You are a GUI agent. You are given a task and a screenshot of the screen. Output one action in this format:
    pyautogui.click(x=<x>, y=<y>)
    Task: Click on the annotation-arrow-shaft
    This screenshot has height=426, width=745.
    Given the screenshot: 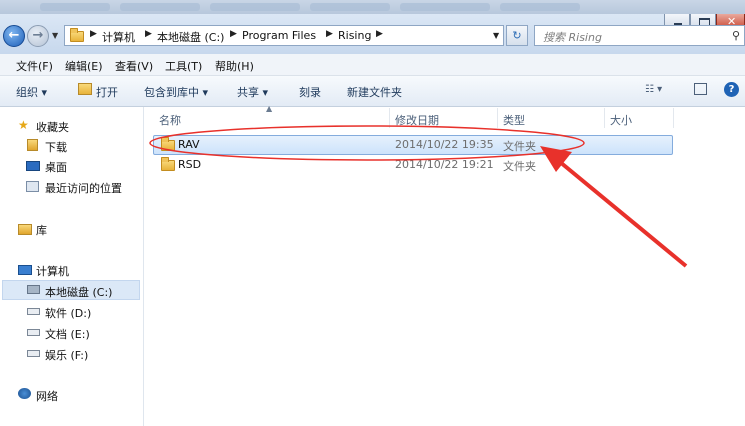 What is the action you would take?
    pyautogui.click(x=623, y=214)
    